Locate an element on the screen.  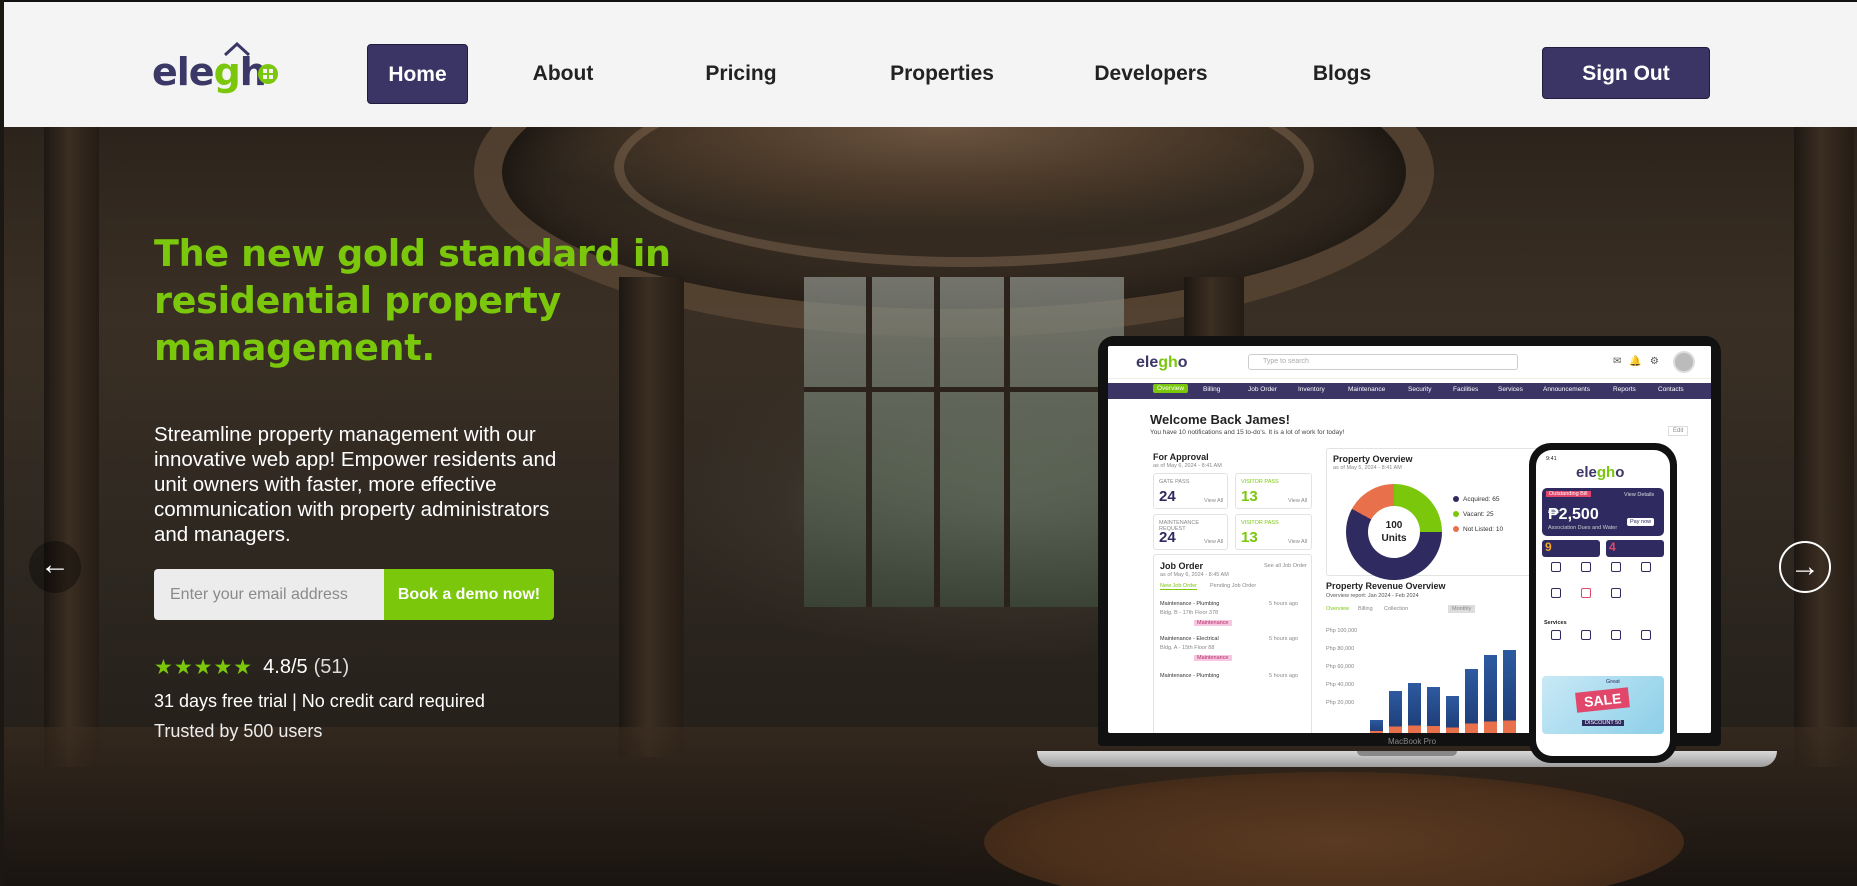
phone-services-title: Services is located at coordinates (1555, 623).